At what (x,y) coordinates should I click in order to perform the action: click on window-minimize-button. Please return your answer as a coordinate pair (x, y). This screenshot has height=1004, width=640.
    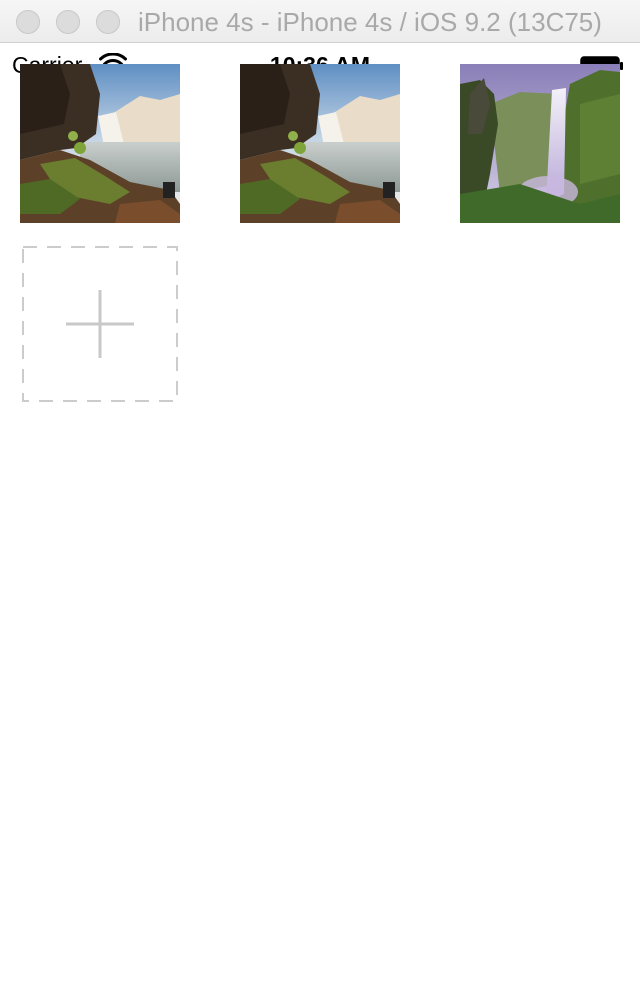
    Looking at the image, I should click on (68, 22).